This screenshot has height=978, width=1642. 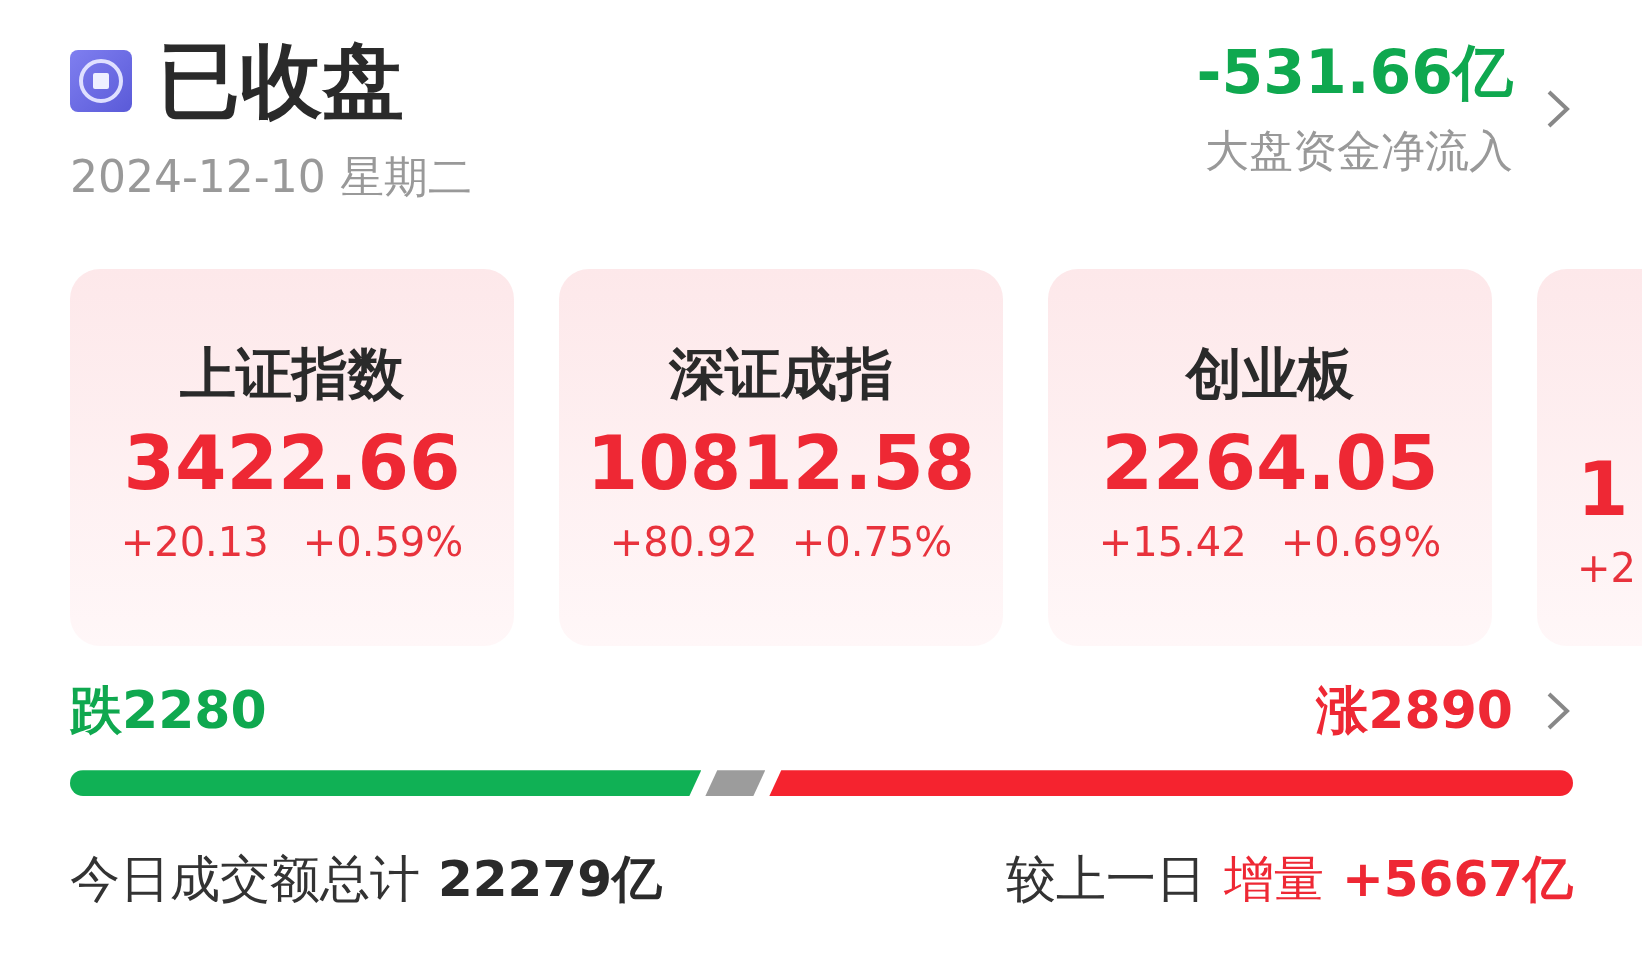 What do you see at coordinates (292, 464) in the screenshot?
I see `index-value: 3422.66` at bounding box center [292, 464].